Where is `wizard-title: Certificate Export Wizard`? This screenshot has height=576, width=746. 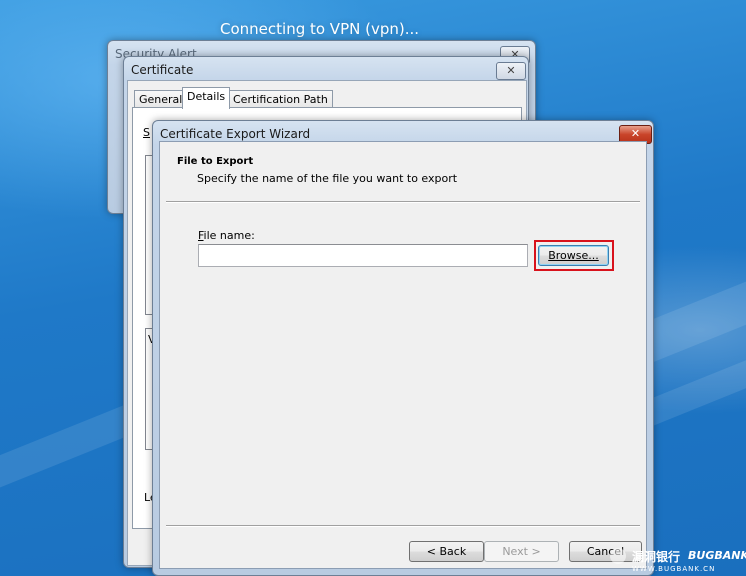
wizard-title: Certificate Export Wizard is located at coordinates (235, 134).